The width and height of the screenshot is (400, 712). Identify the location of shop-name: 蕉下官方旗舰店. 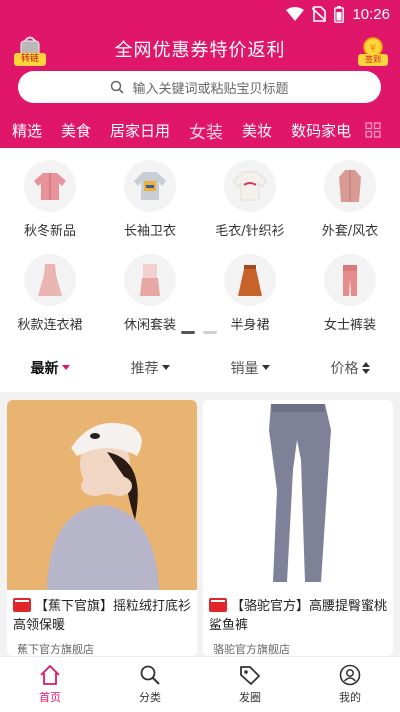
(55, 649).